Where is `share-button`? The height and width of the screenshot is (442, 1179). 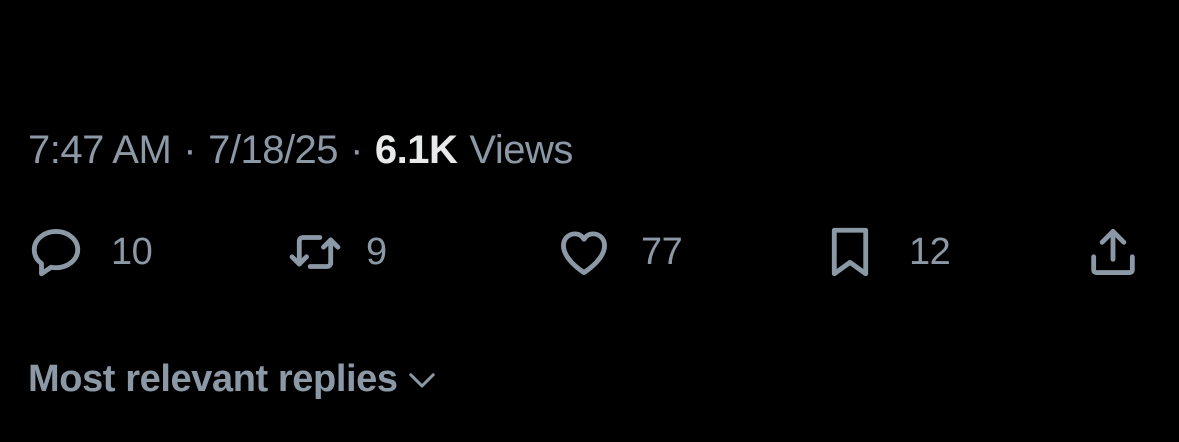
share-button is located at coordinates (1113, 252).